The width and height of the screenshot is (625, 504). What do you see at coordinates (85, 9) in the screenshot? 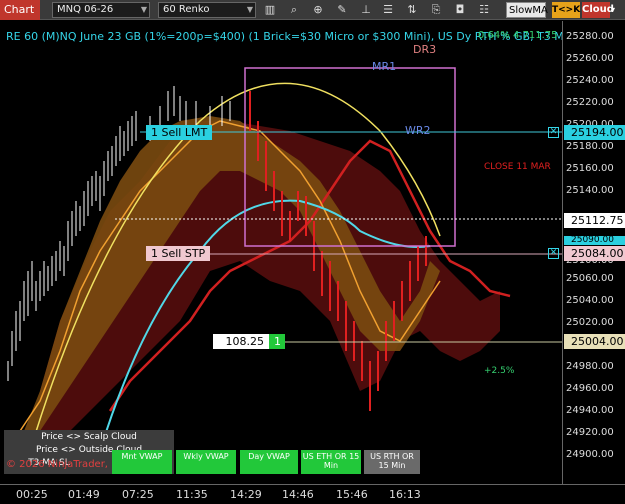
I see `instrument-label: MNQ 06-26` at bounding box center [85, 9].